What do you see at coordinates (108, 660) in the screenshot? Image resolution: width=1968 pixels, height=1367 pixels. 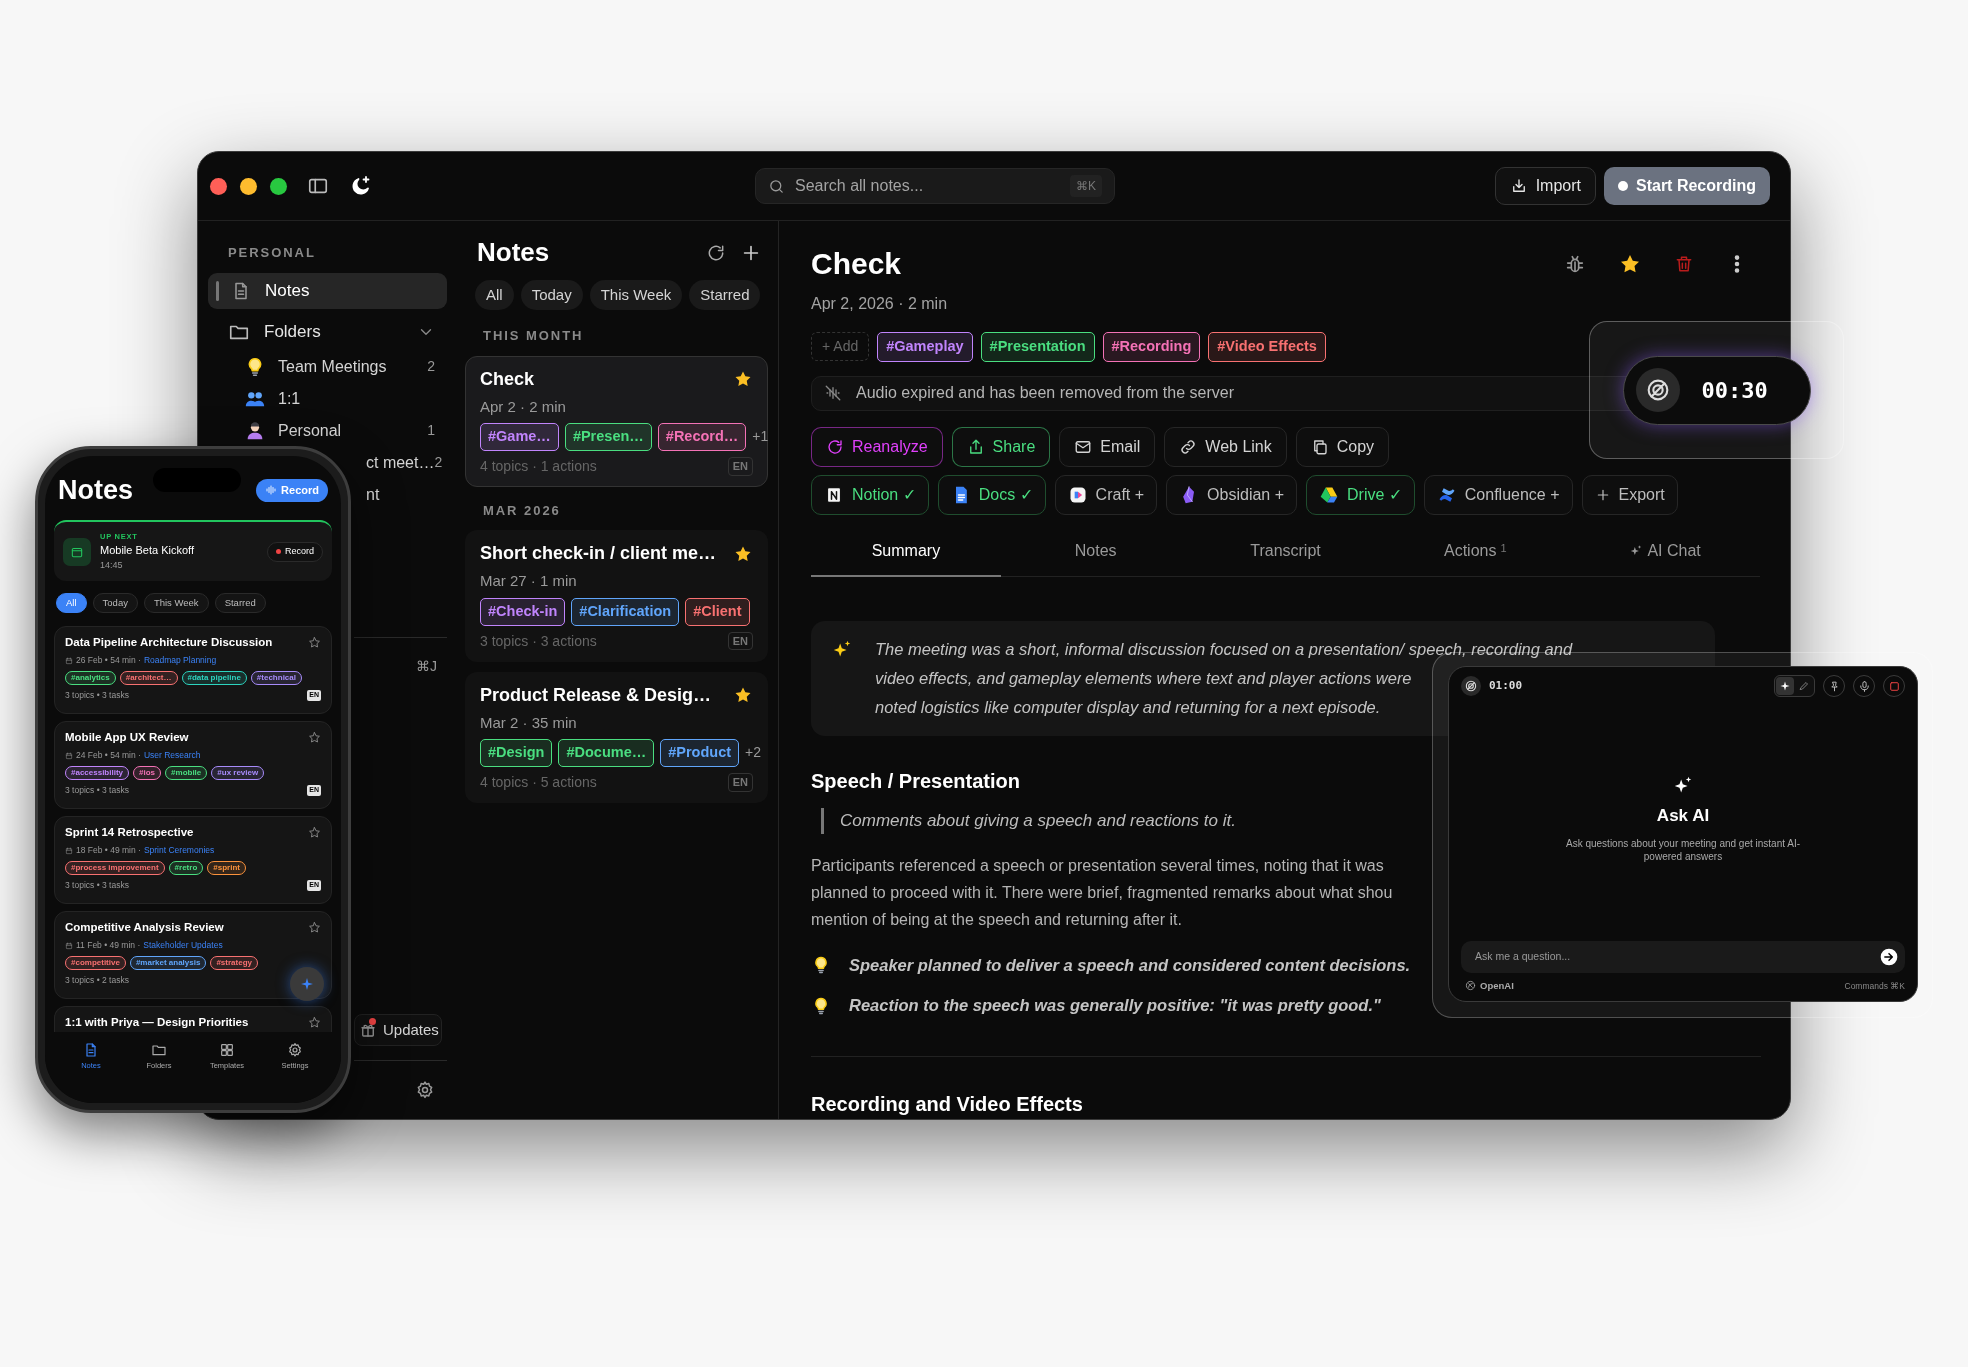 I see `note-meta: 26 Feb • 54 min ·` at bounding box center [108, 660].